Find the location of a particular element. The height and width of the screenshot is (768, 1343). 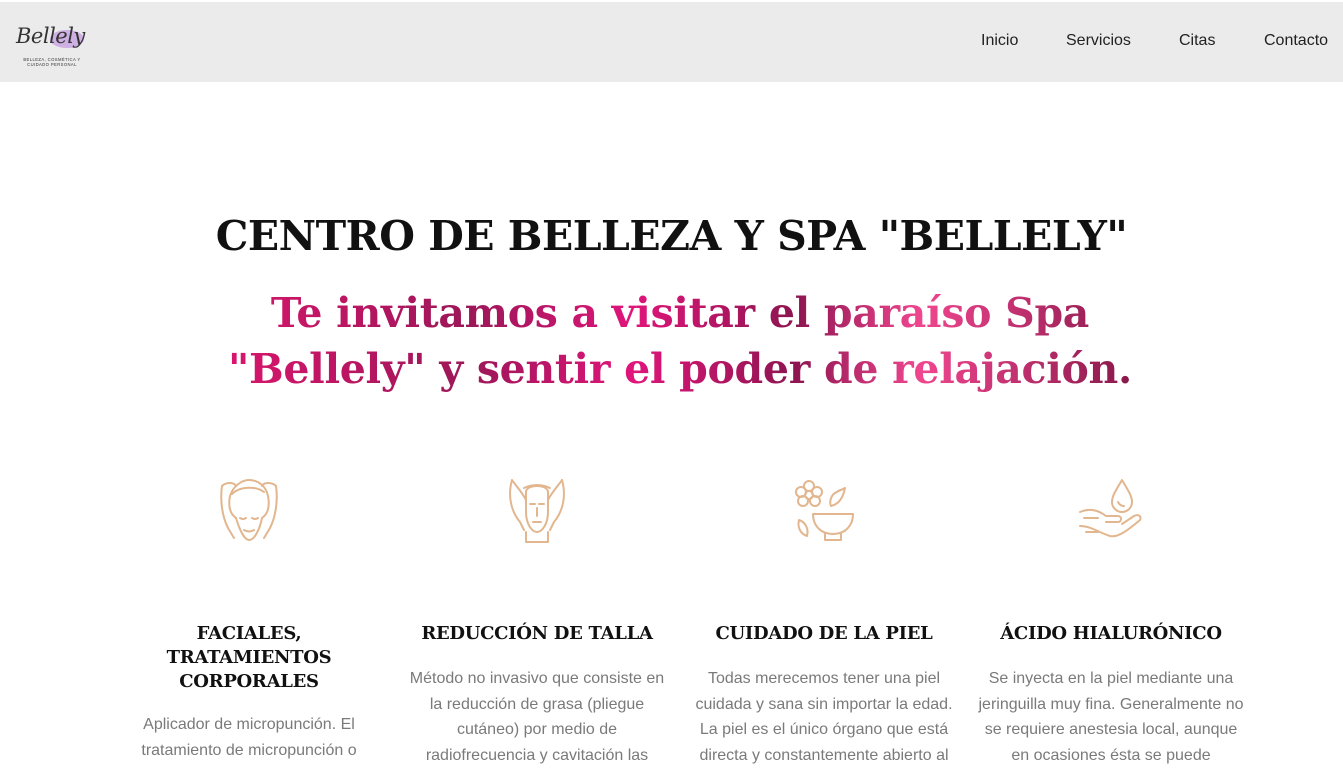

nav-contacto: Contacto is located at coordinates (1296, 41).